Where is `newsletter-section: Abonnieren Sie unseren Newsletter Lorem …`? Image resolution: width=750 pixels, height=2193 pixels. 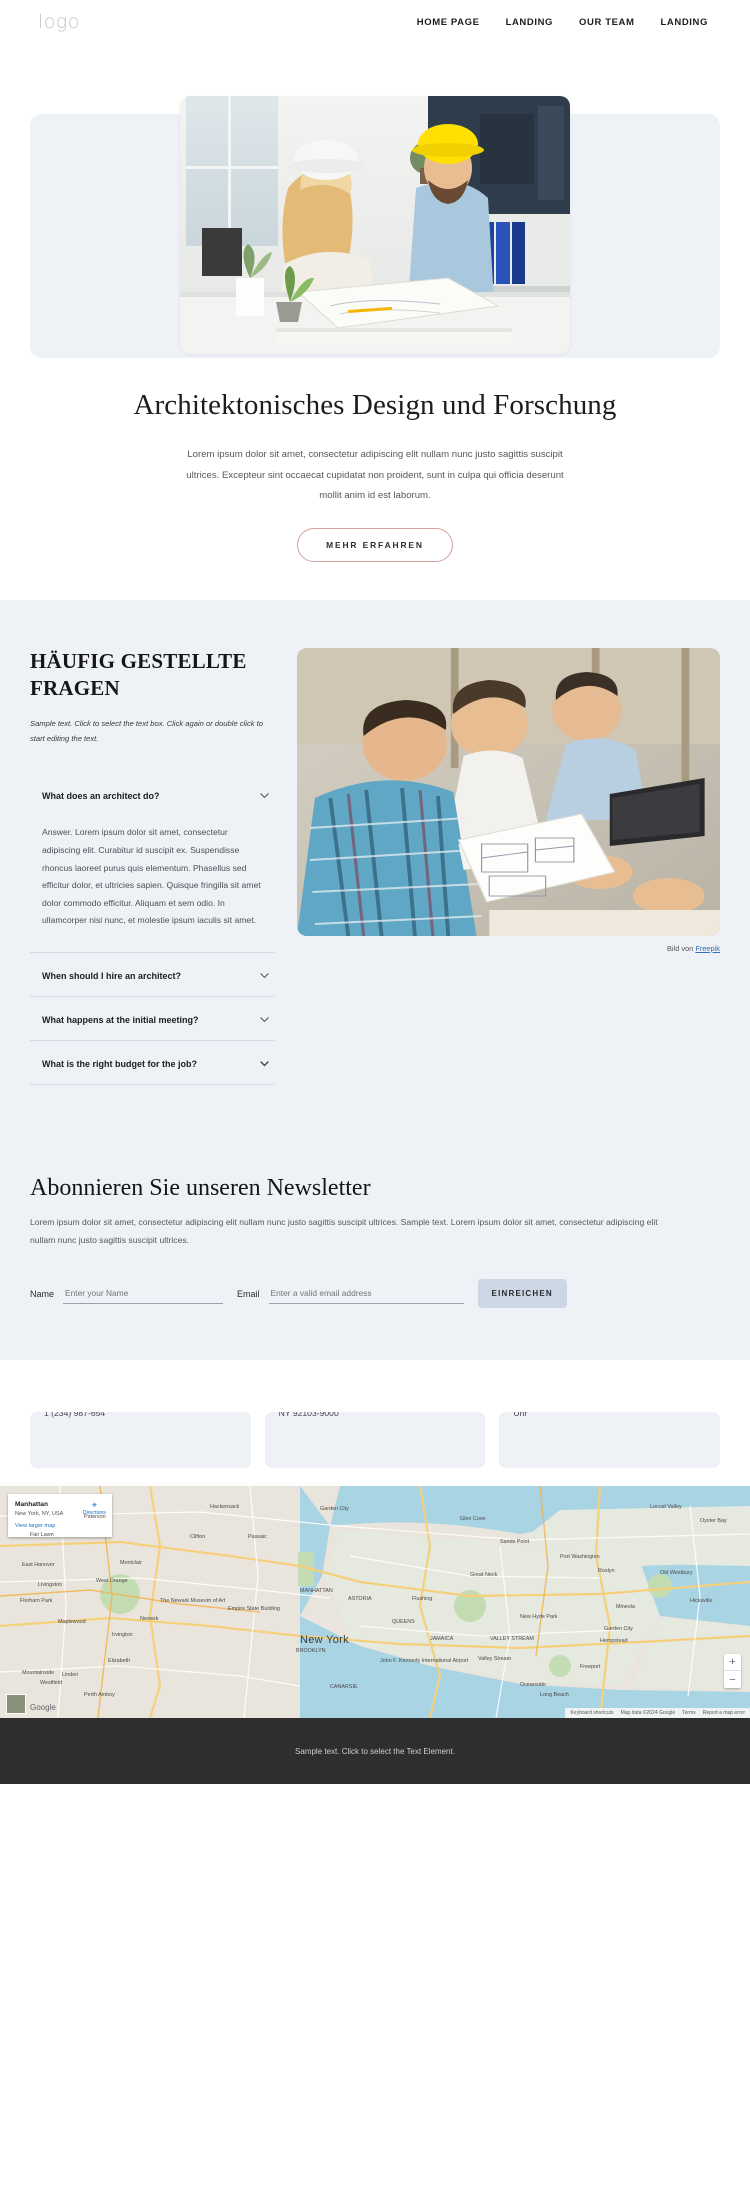
newsletter-section: Abonnieren Sie unseren Newsletter Lorem … is located at coordinates (375, 1251).